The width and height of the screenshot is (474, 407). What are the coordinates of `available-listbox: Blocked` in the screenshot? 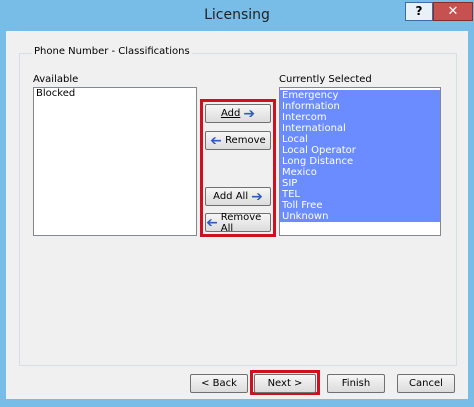 It's located at (115, 161).